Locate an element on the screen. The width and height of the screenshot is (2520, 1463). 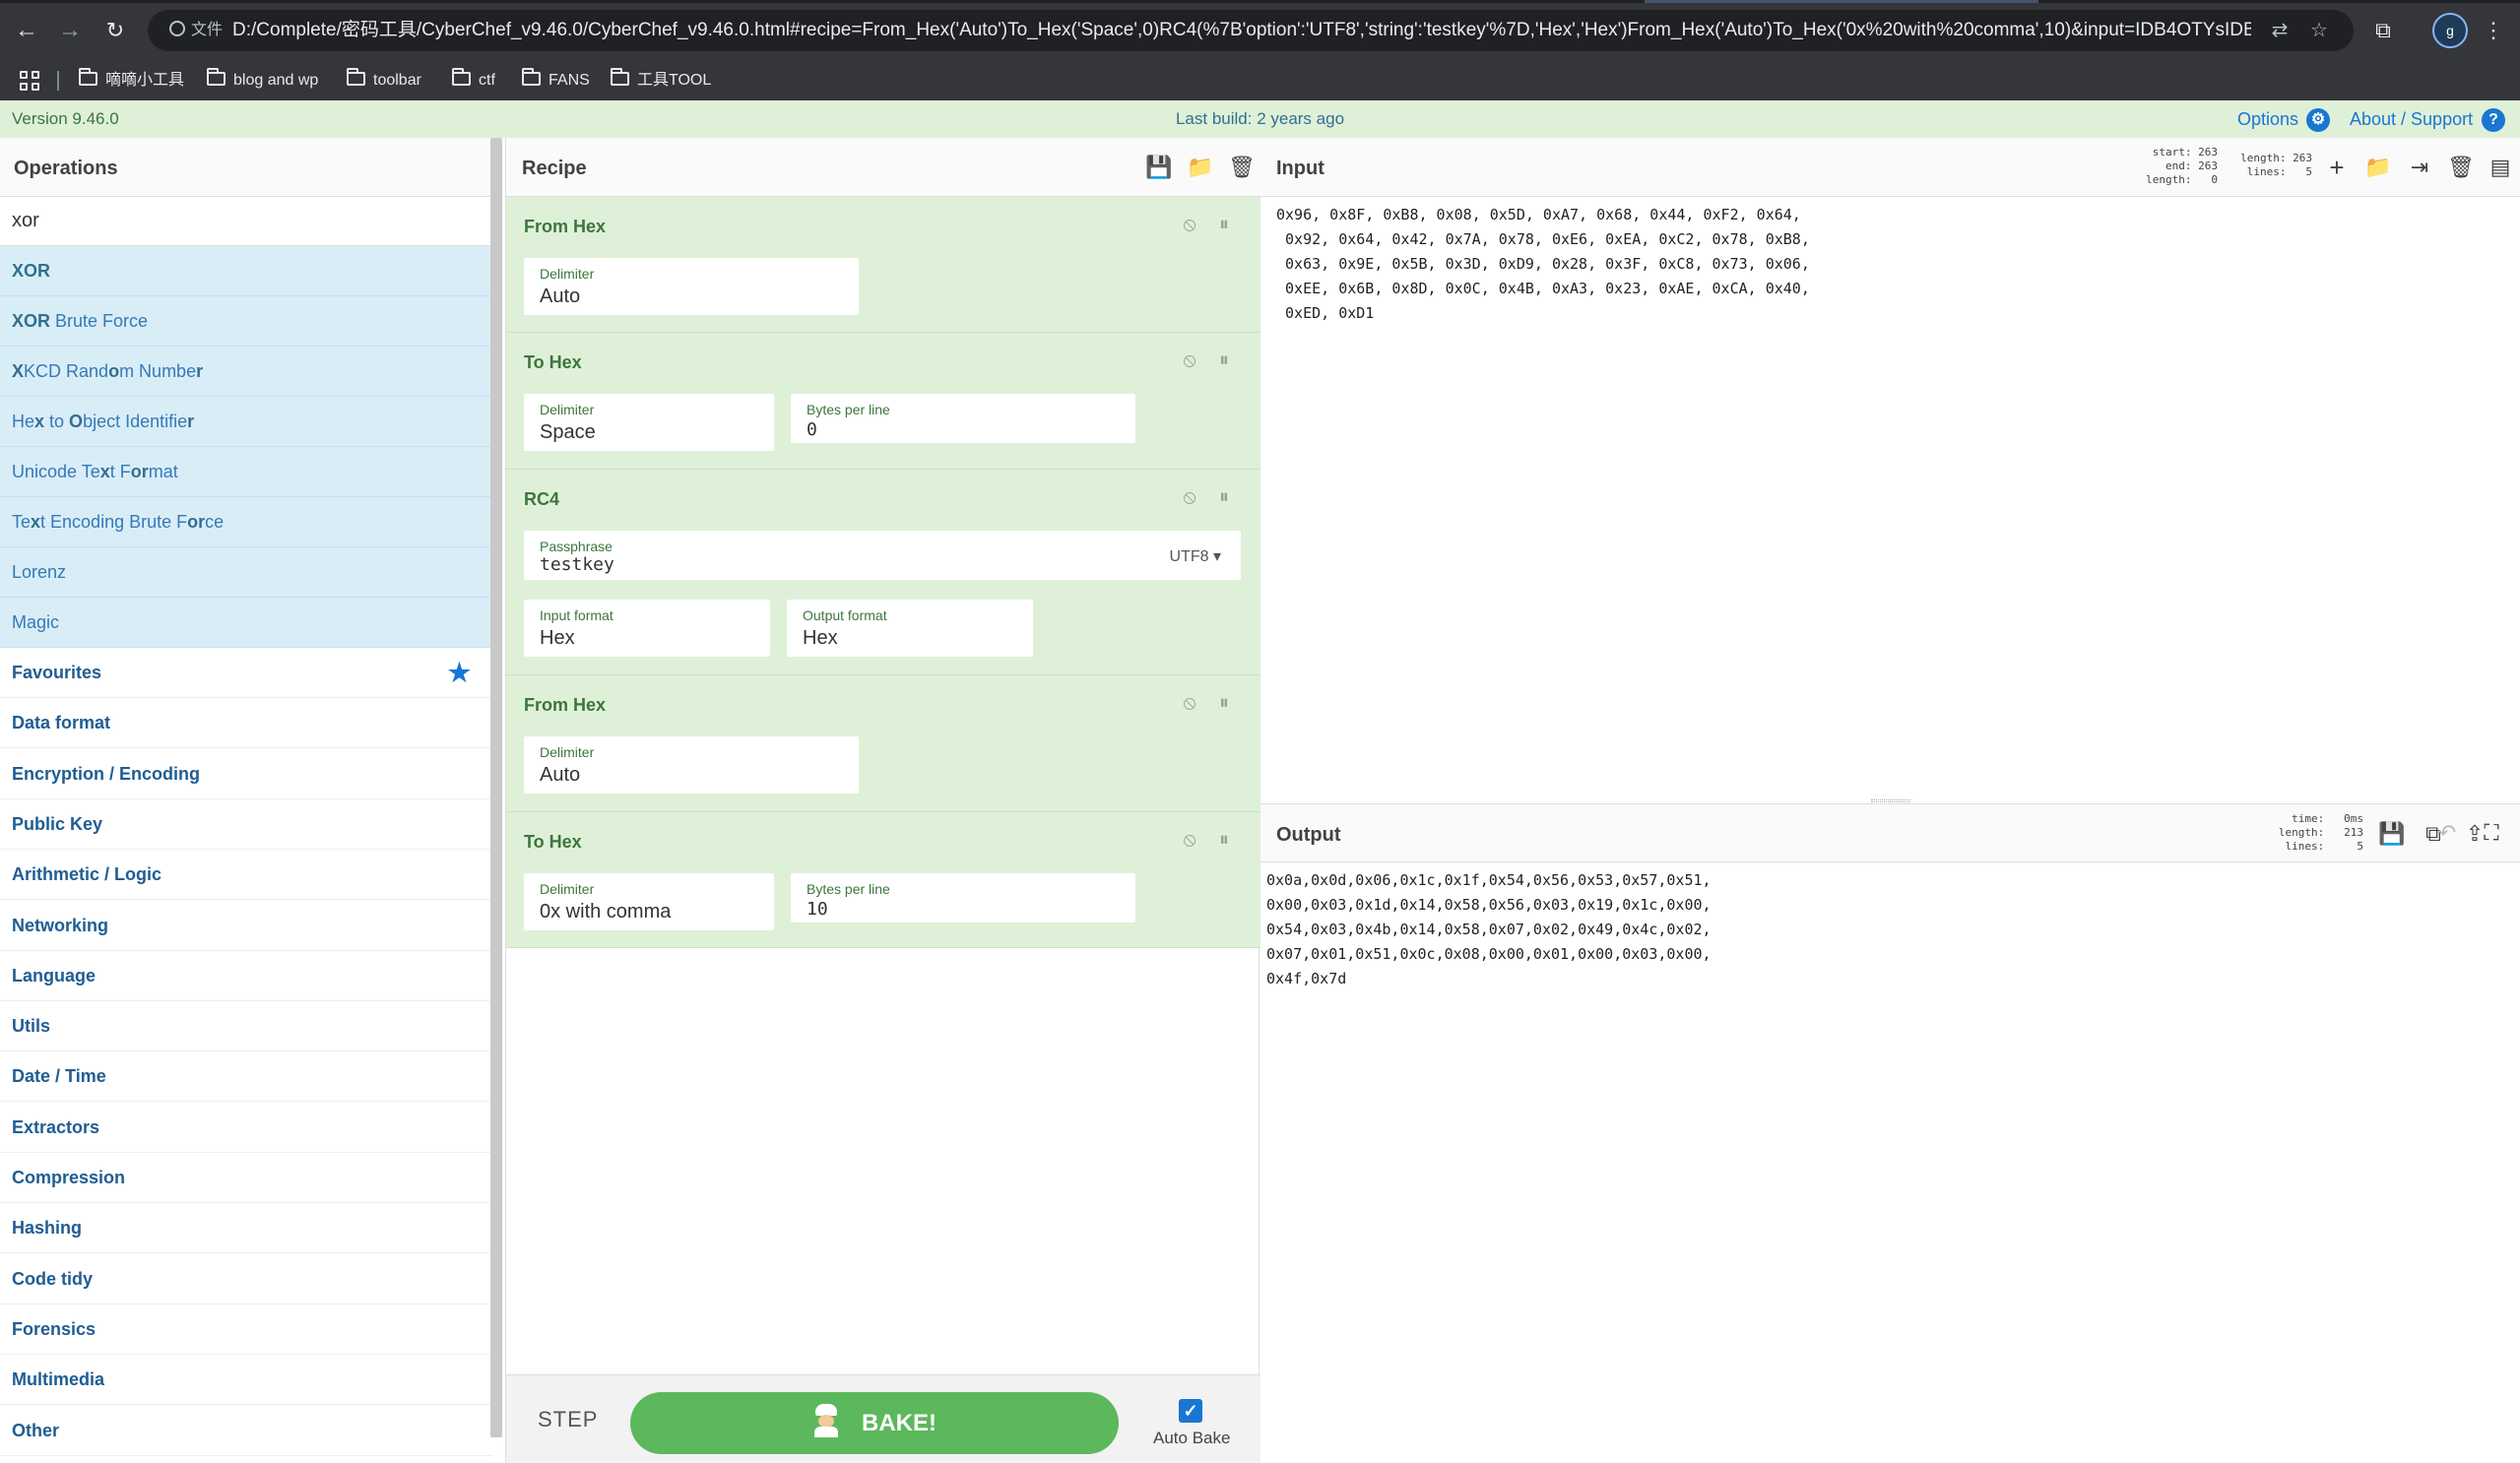
translate-icon: ⇄ is located at coordinates (2280, 30).